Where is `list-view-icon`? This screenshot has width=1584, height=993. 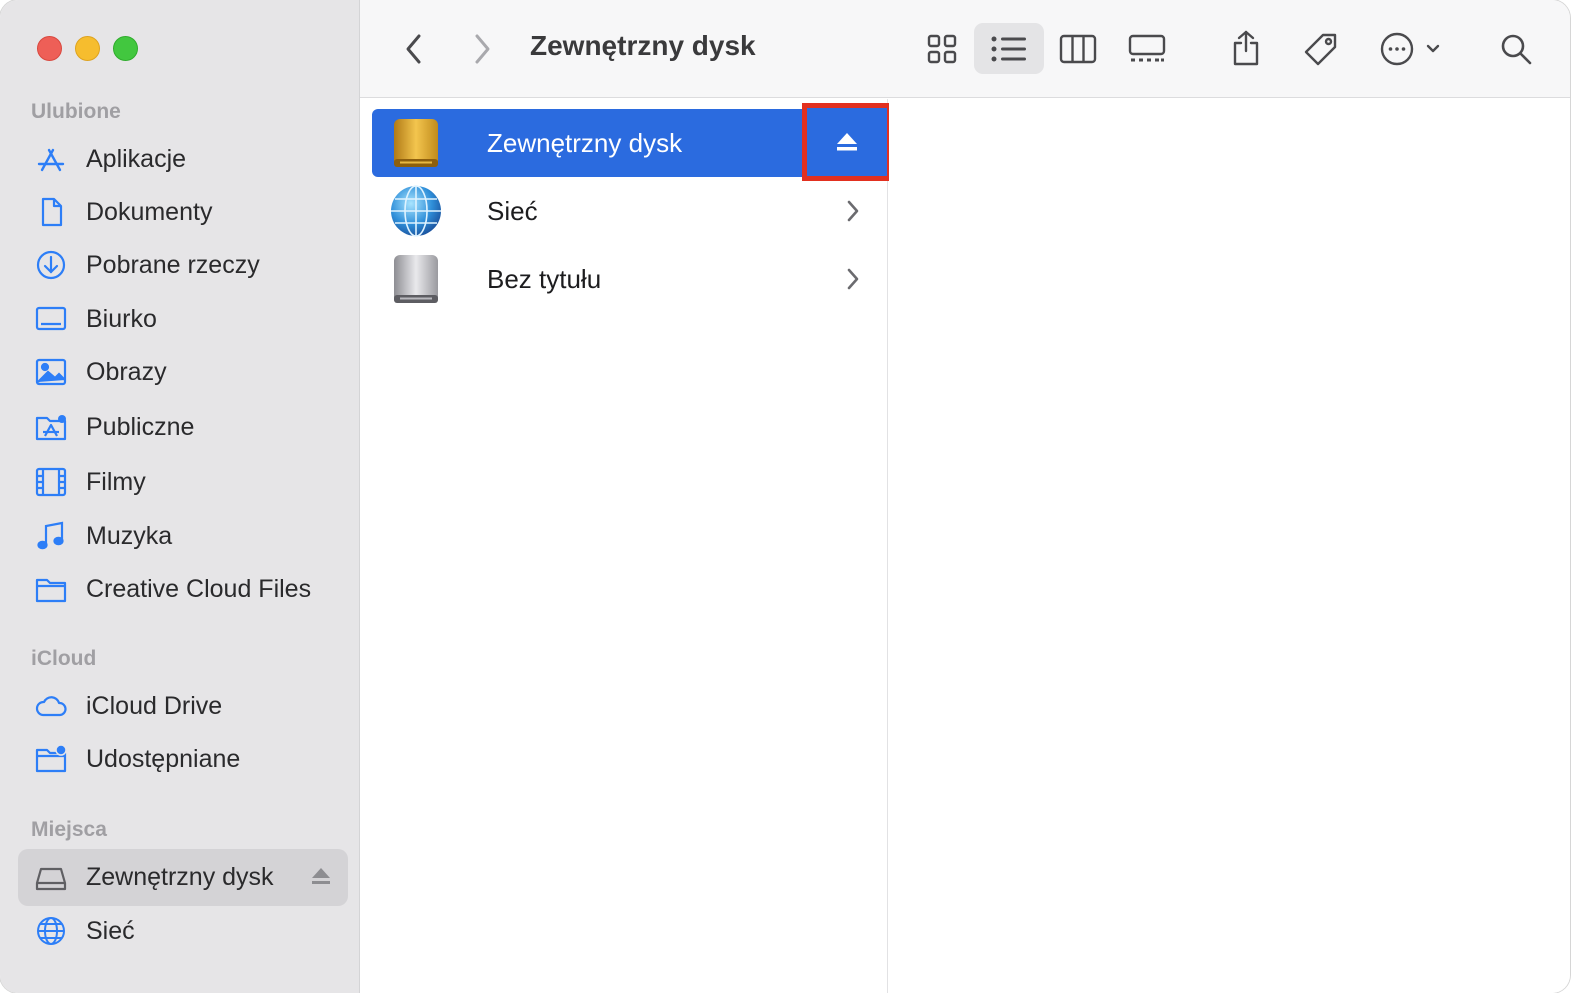 list-view-icon is located at coordinates (1008, 48).